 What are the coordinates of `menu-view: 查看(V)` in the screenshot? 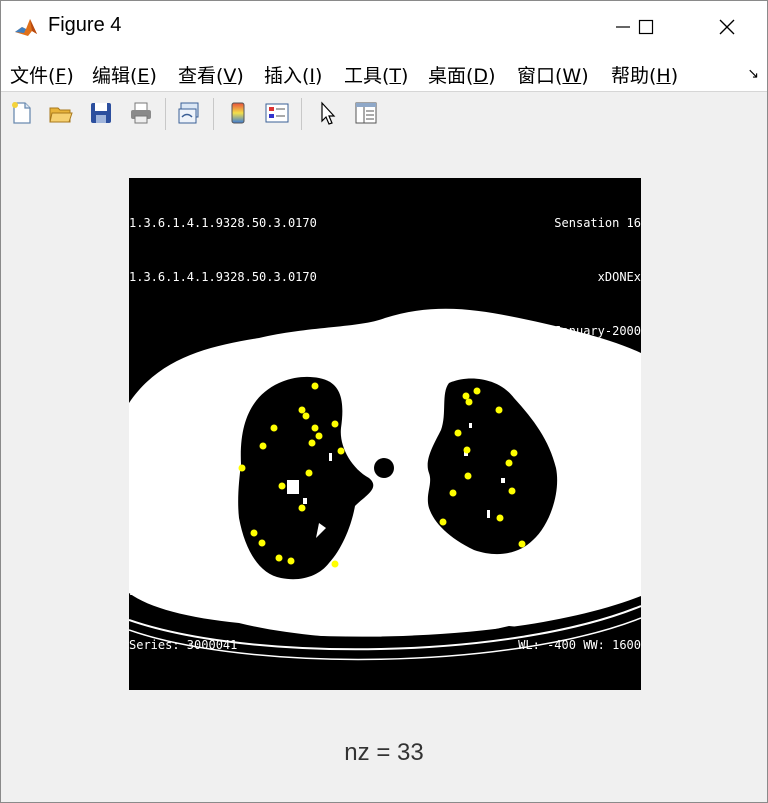 It's located at (211, 74).